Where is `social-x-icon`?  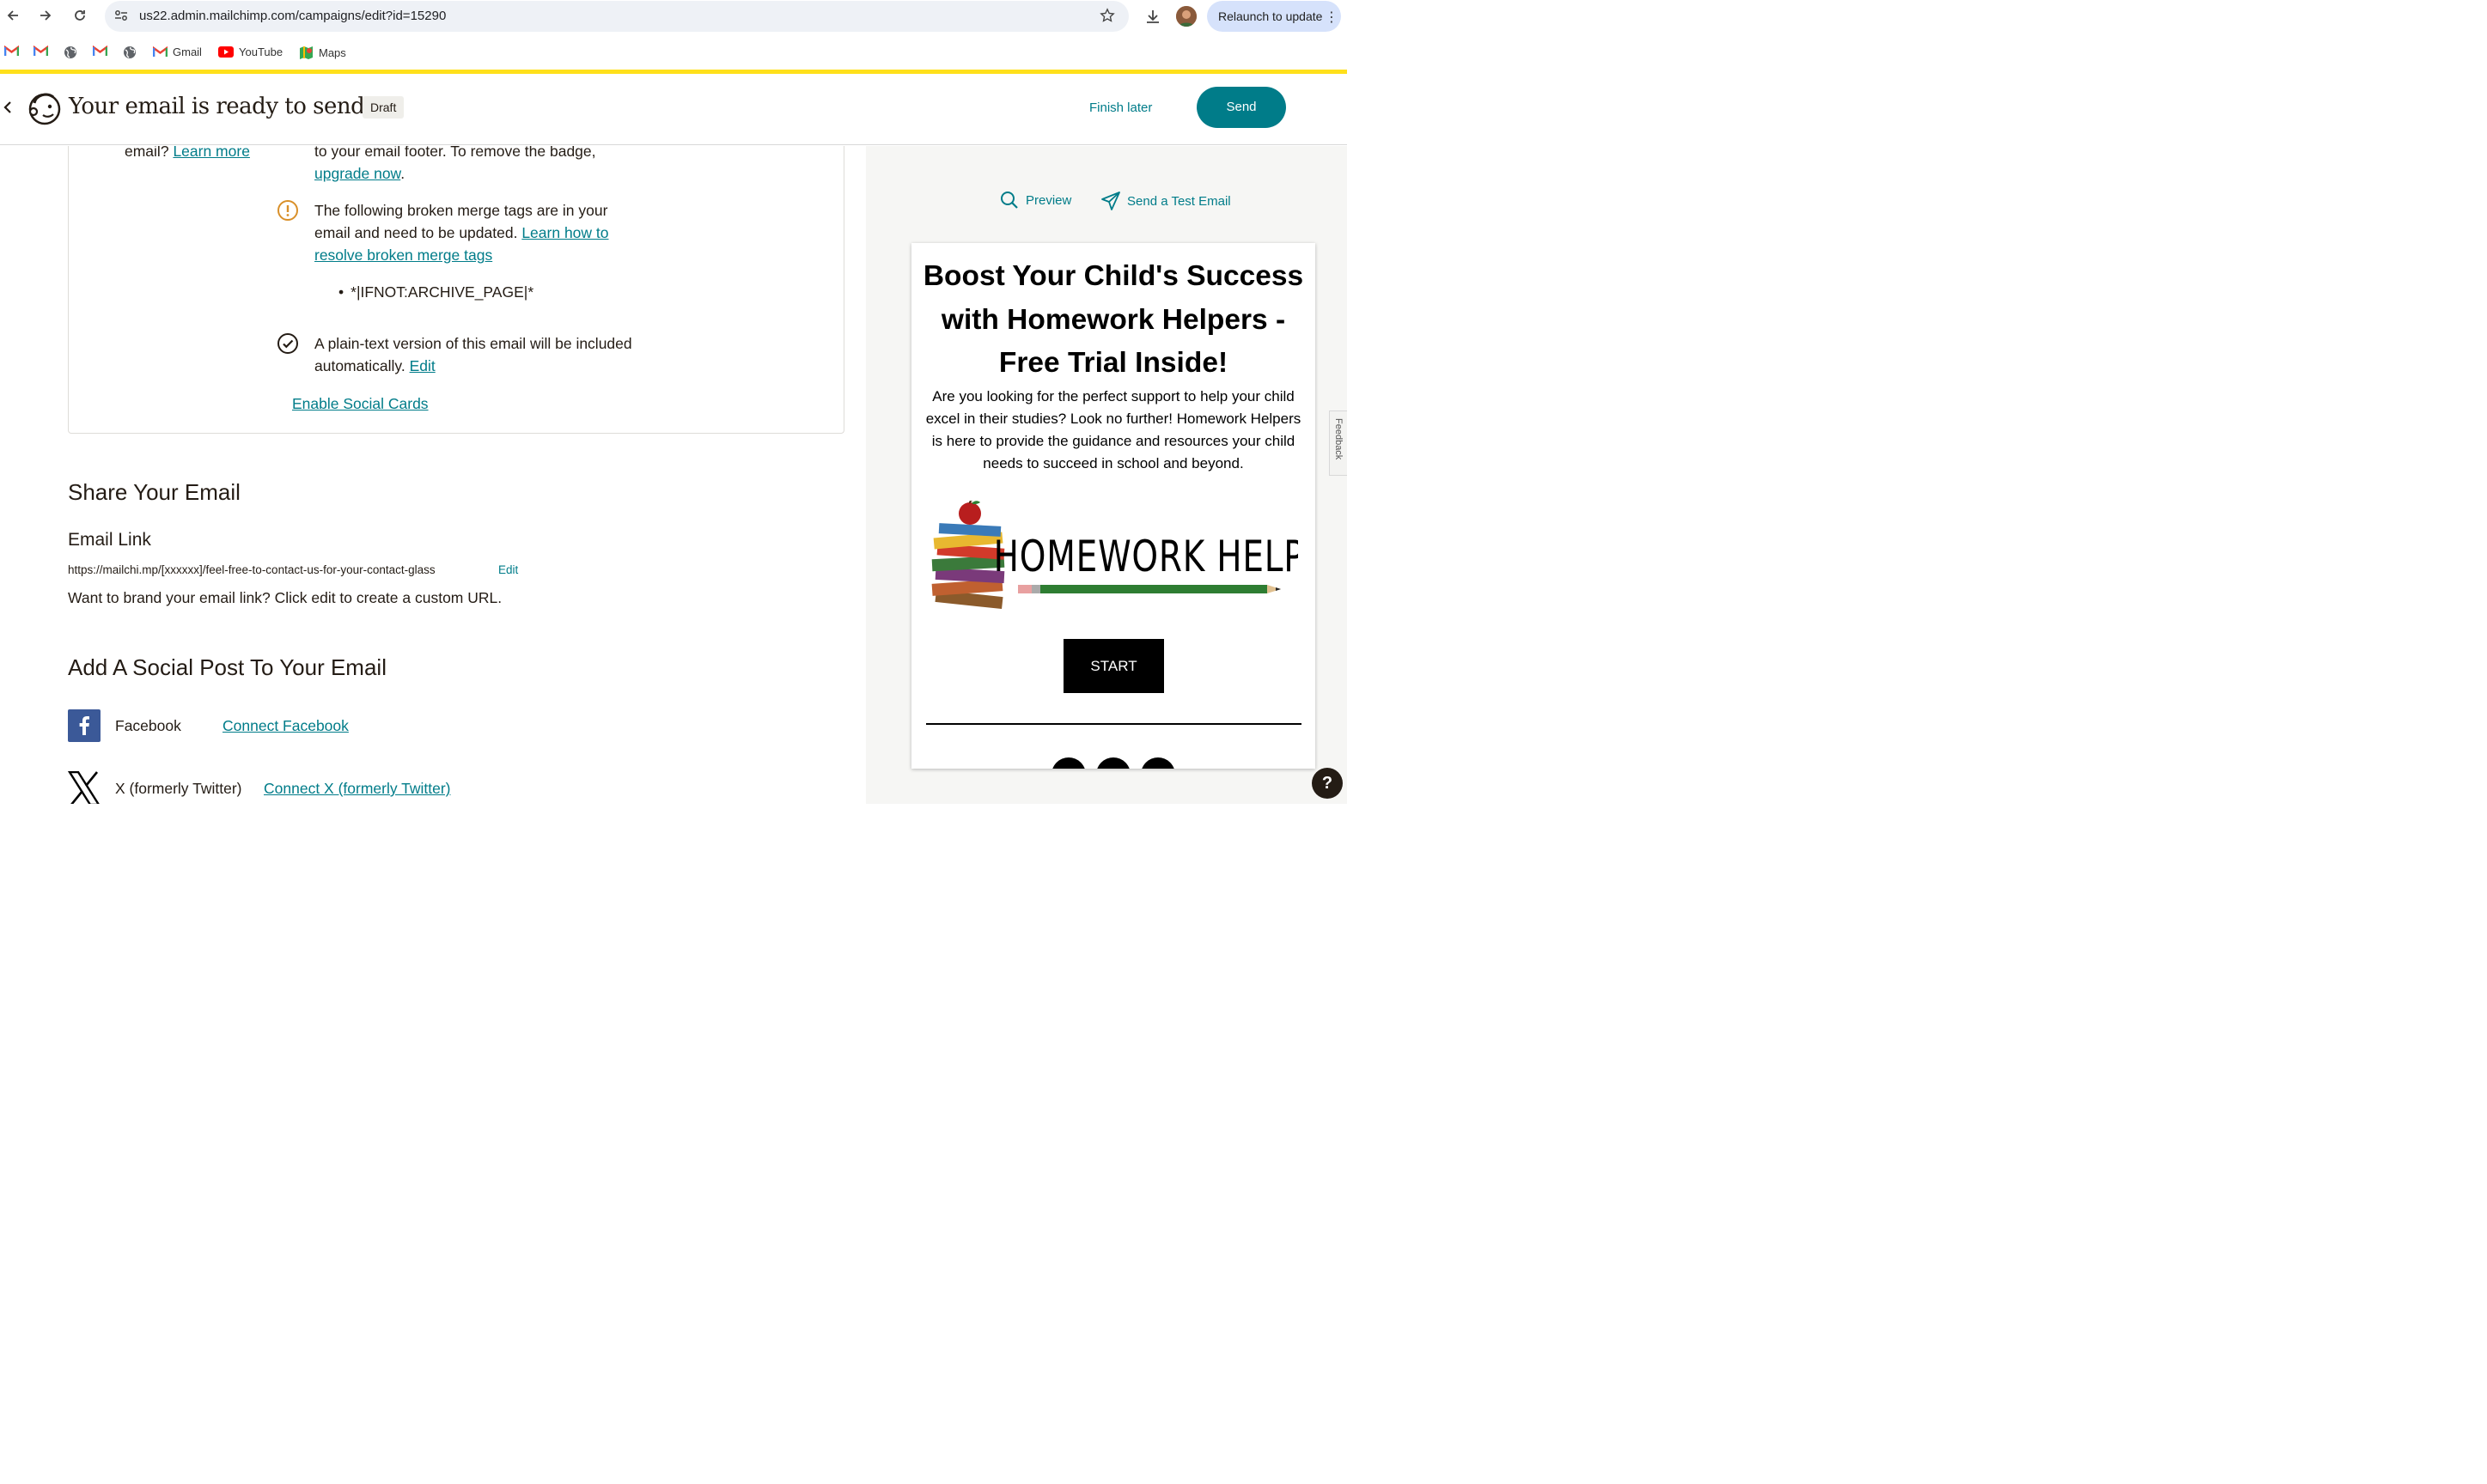
social-x-icon is located at coordinates (1158, 763).